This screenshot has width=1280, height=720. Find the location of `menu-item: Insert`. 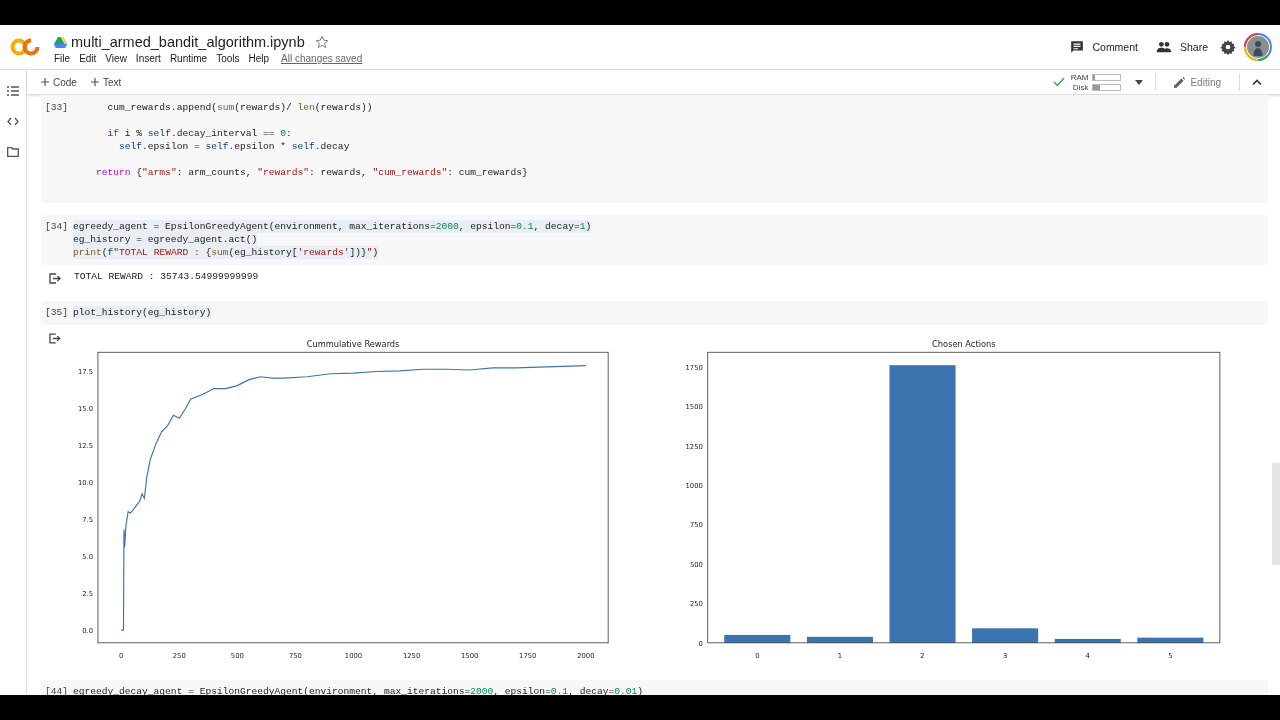

menu-item: Insert is located at coordinates (148, 58).